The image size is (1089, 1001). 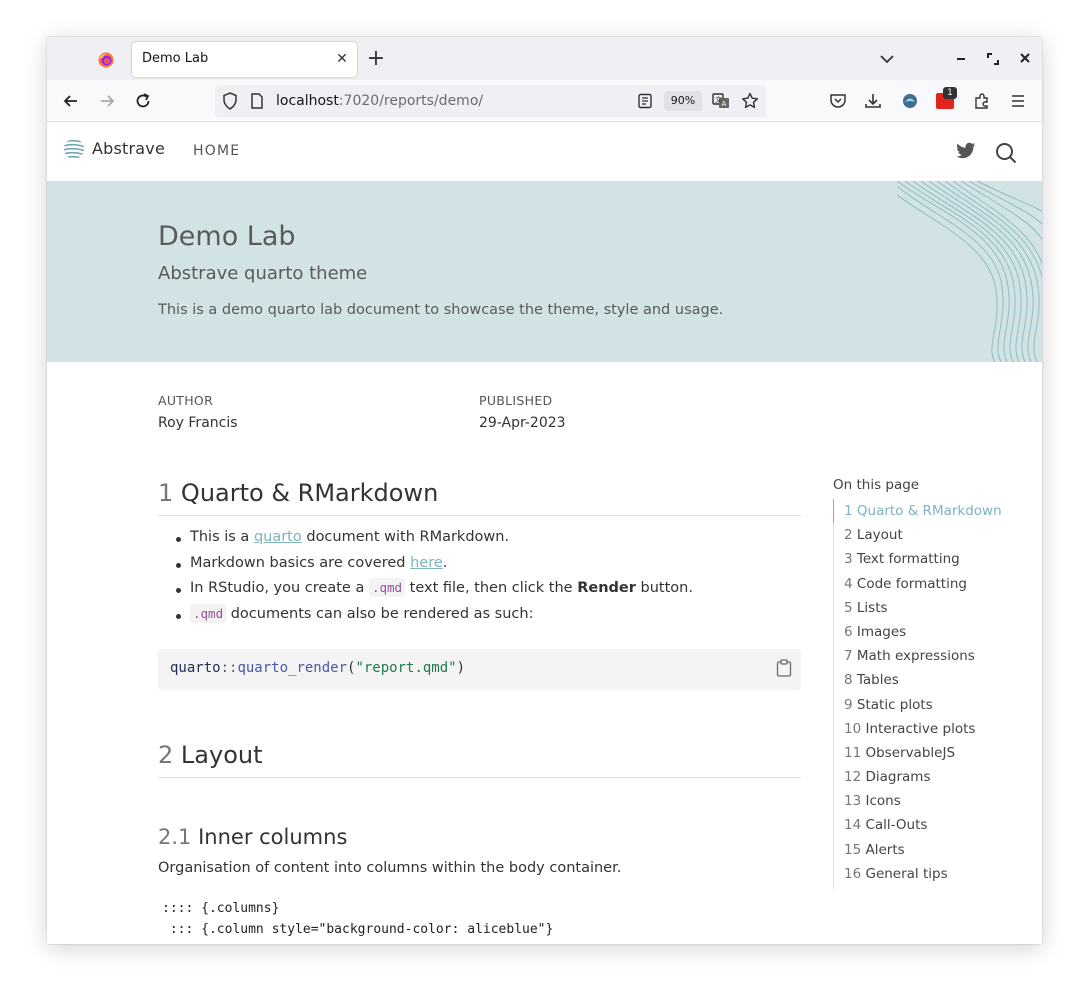 What do you see at coordinates (166, 493) in the screenshot?
I see `section-number: 1` at bounding box center [166, 493].